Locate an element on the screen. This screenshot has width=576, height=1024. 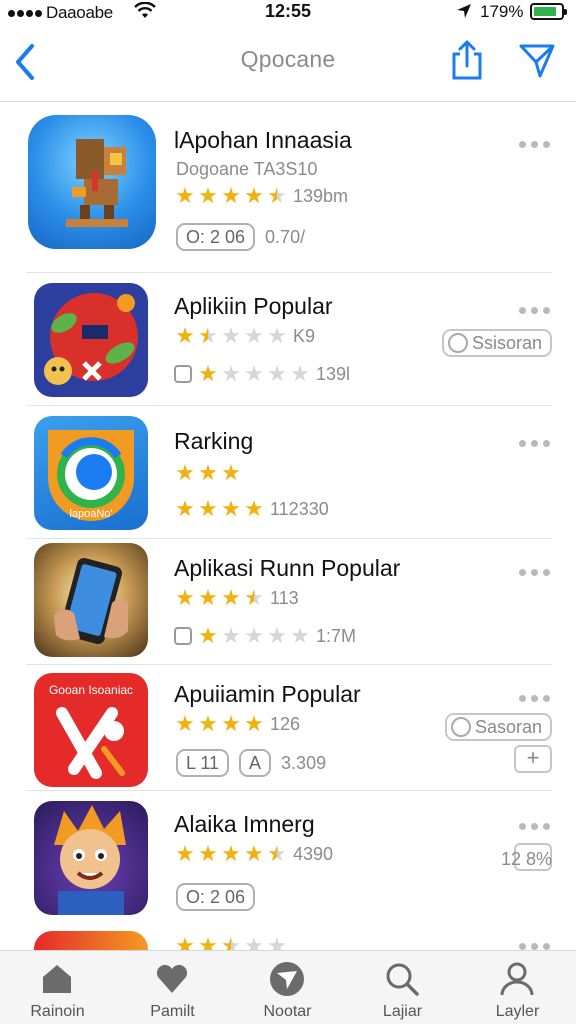
rating-count: 126 is located at coordinates (285, 724).